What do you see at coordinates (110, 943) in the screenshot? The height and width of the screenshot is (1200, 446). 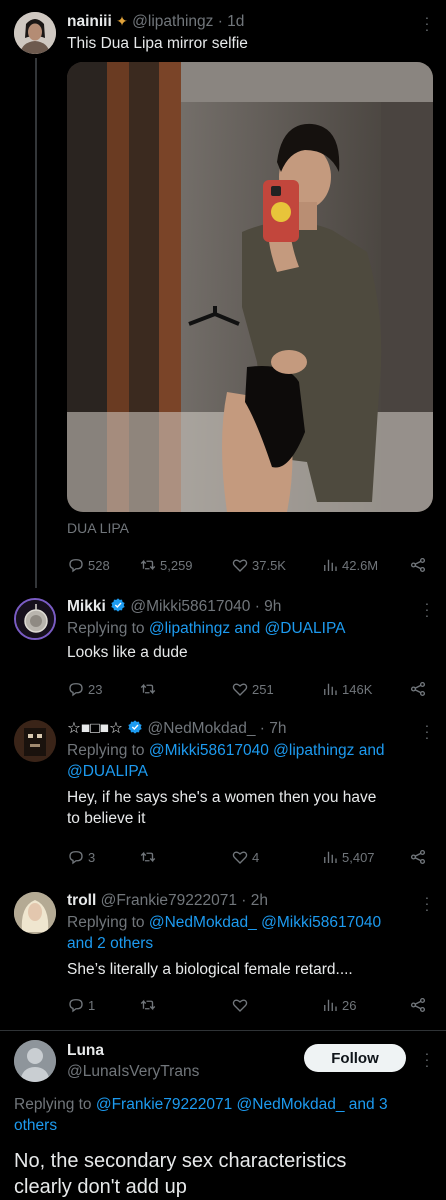 I see `replying-to-link: and 2 others` at bounding box center [110, 943].